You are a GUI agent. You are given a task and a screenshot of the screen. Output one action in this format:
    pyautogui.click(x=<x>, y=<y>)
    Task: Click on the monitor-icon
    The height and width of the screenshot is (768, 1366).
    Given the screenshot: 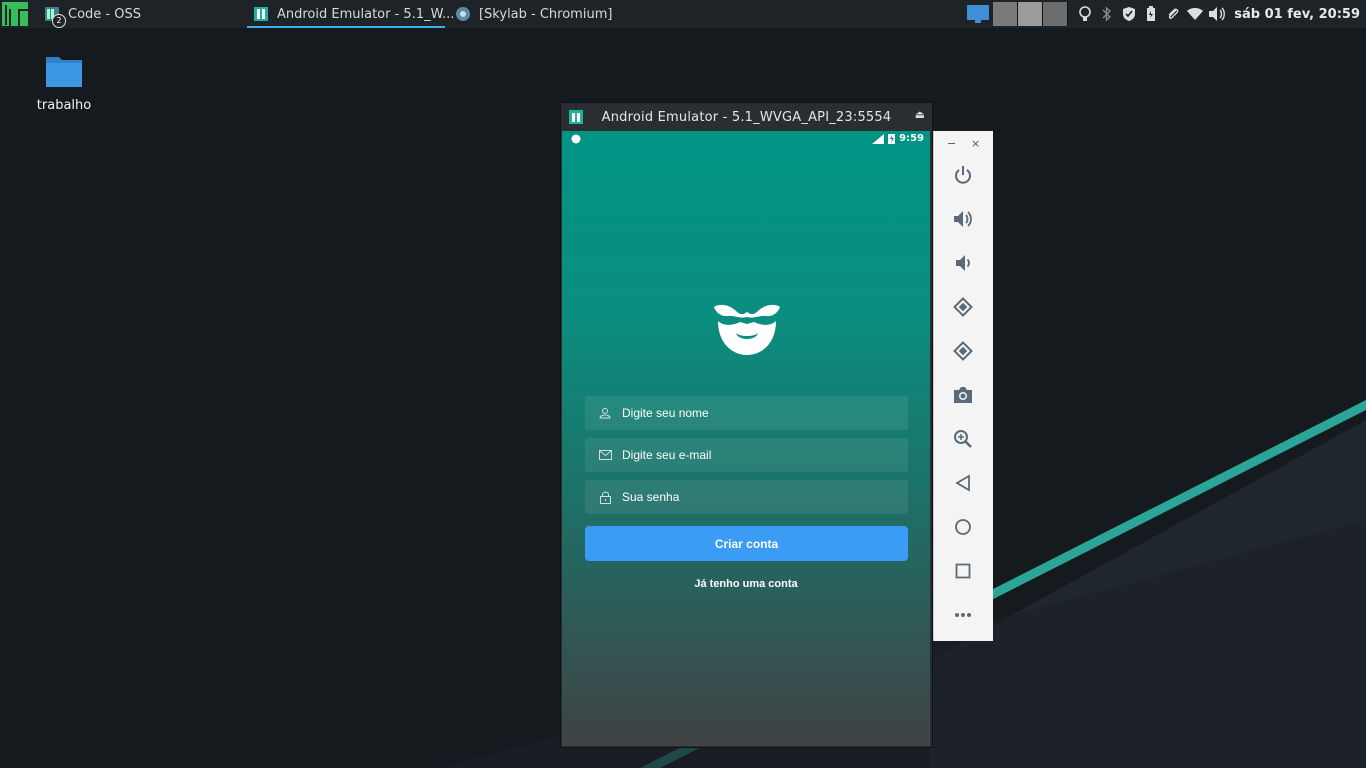 What is the action you would take?
    pyautogui.click(x=978, y=14)
    